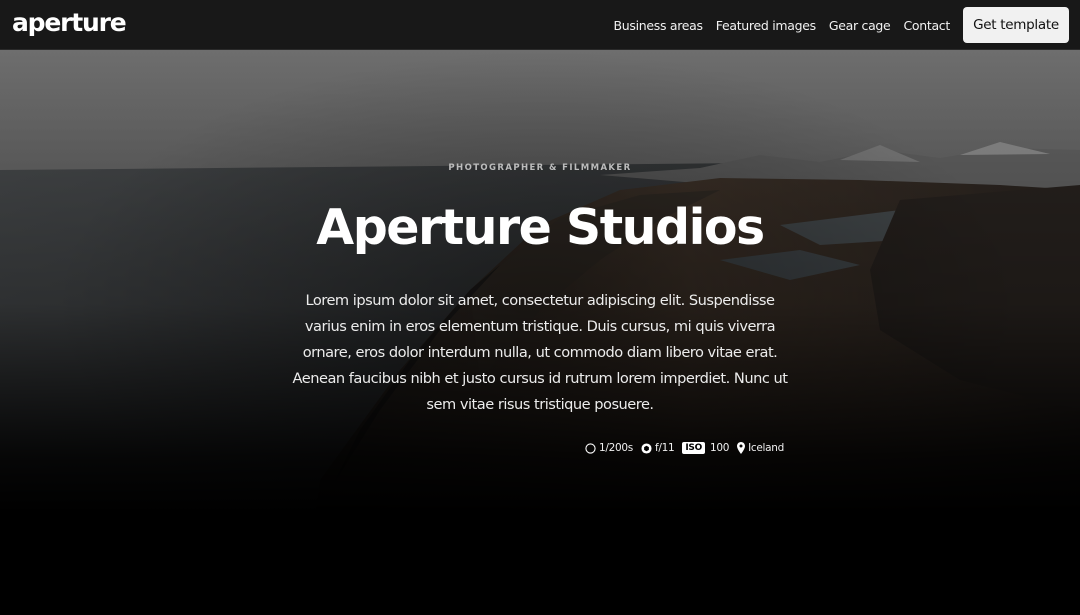  What do you see at coordinates (705, 448) in the screenshot?
I see `exif-iso: ISO 100` at bounding box center [705, 448].